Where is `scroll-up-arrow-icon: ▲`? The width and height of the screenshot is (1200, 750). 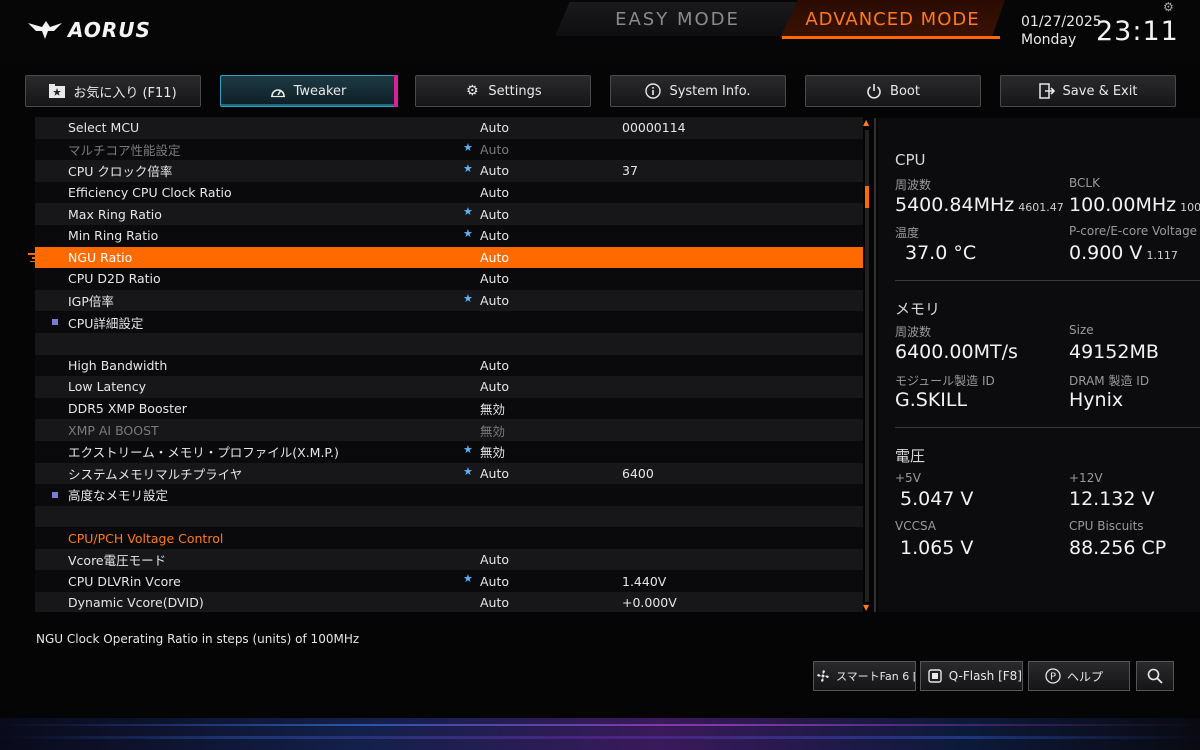 scroll-up-arrow-icon: ▲ is located at coordinates (866, 122).